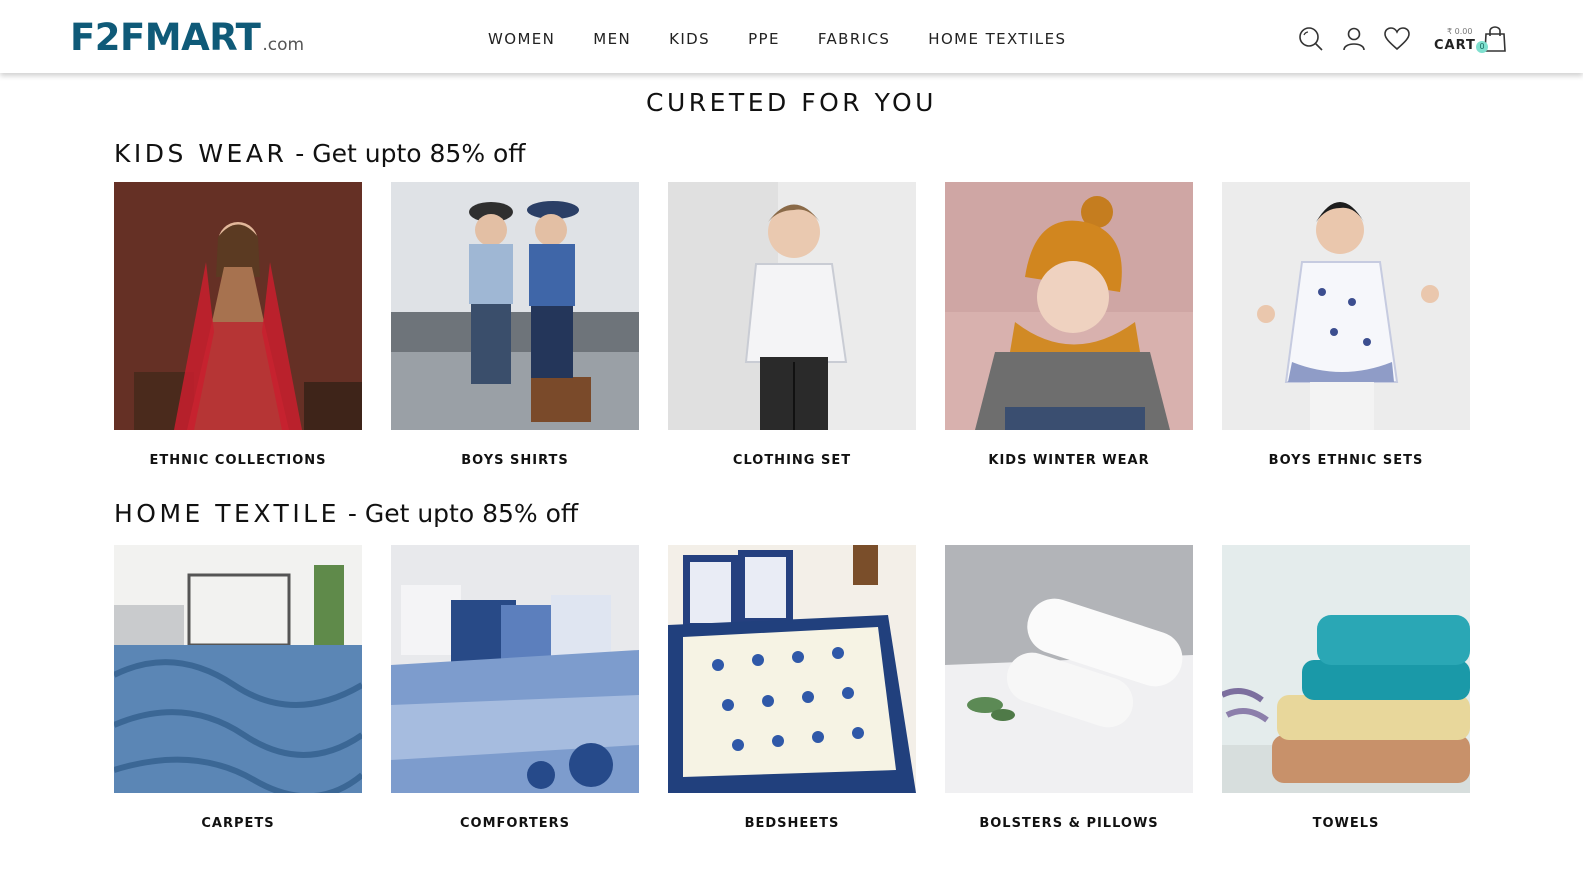  I want to click on product-label: TOWELS, so click(1346, 823).